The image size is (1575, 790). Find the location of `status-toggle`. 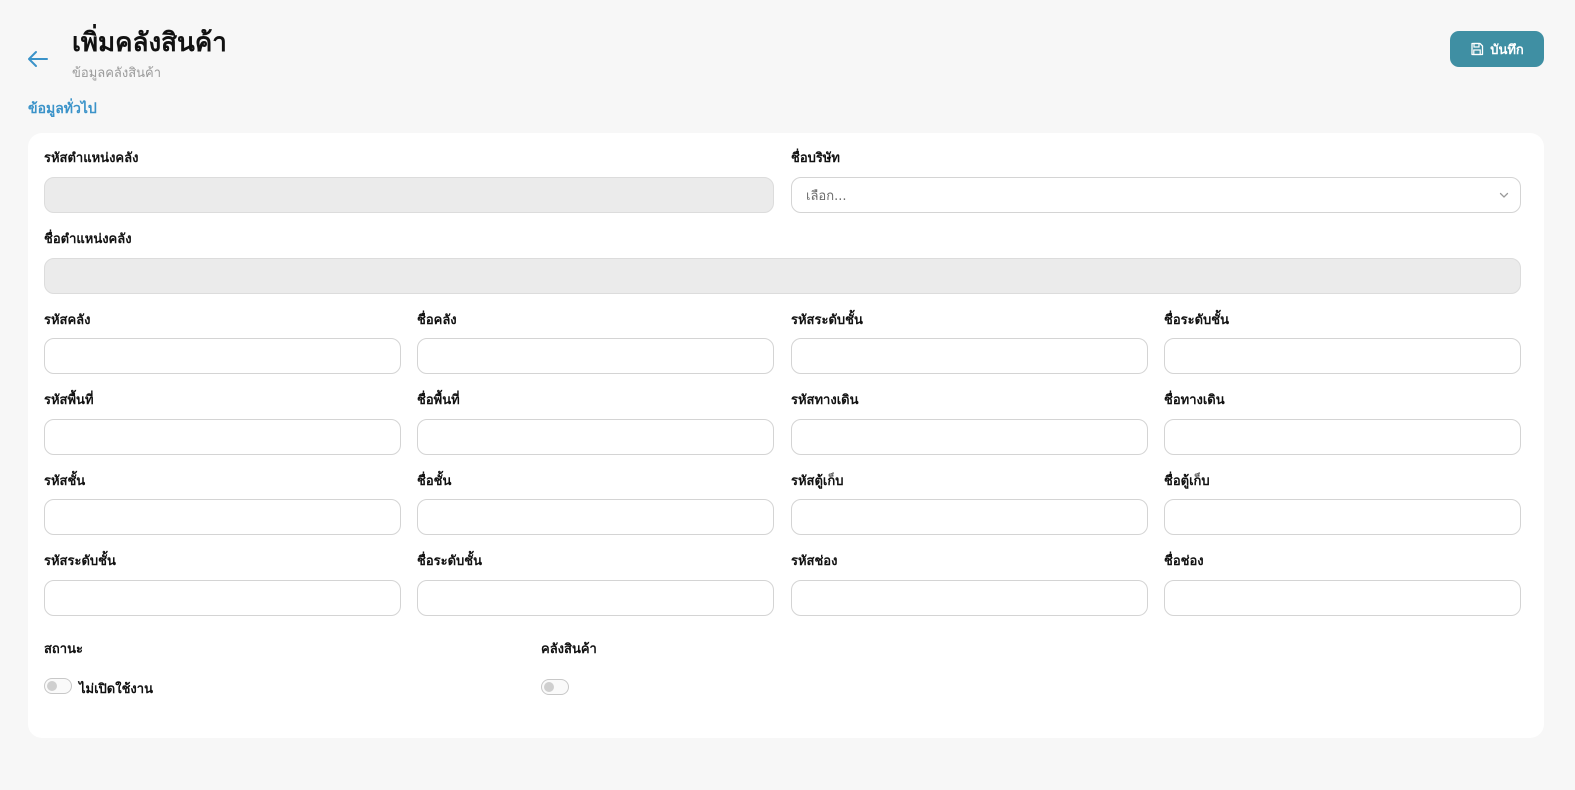

status-toggle is located at coordinates (58, 686).